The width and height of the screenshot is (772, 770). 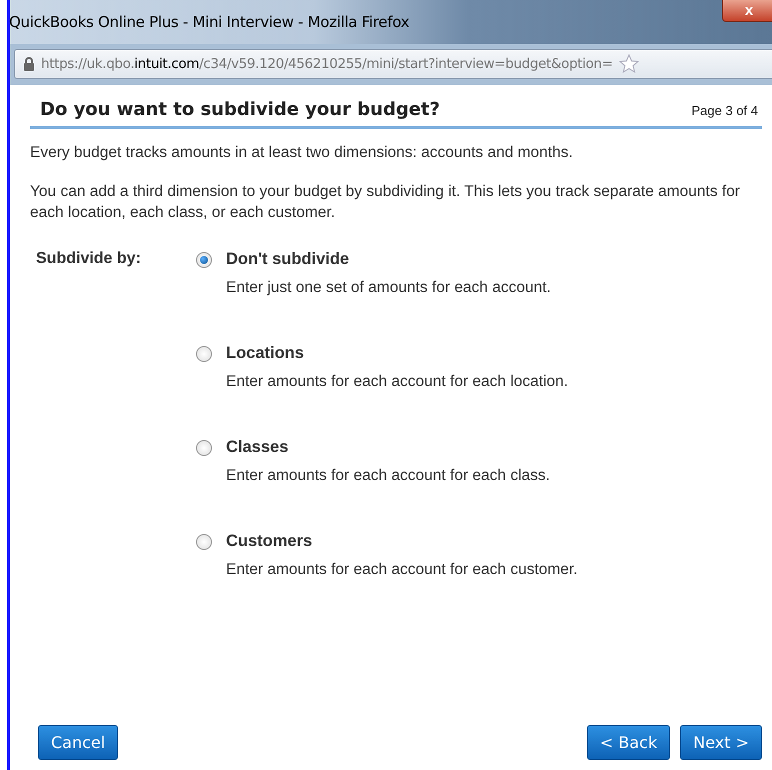 I want to click on url-text: https://uk.qbo.intuit.com/c34/v59.120/456210255/mini/start?interview=budget&option=, so click(x=327, y=64).